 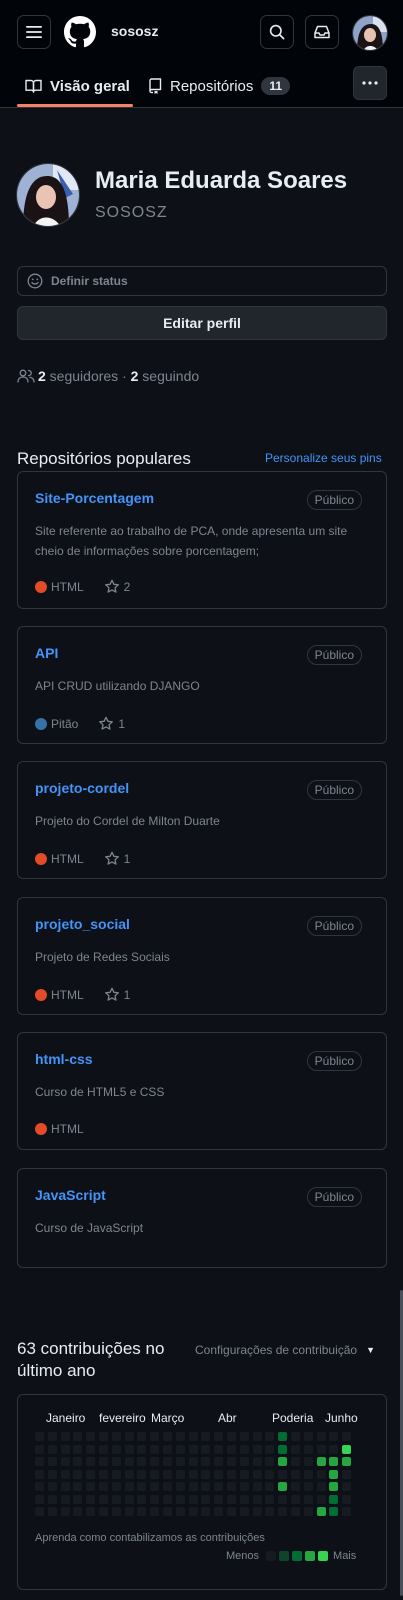 What do you see at coordinates (70, 1195) in the screenshot?
I see `repo-name-link: JavaScript` at bounding box center [70, 1195].